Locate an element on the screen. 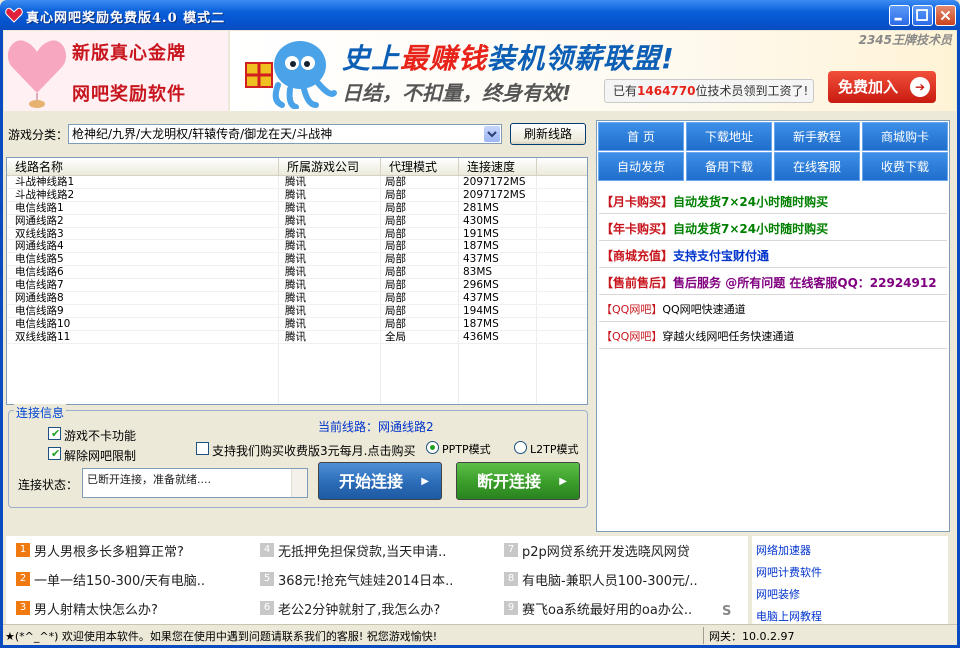  side-link: 网络加速器 is located at coordinates (783, 550).